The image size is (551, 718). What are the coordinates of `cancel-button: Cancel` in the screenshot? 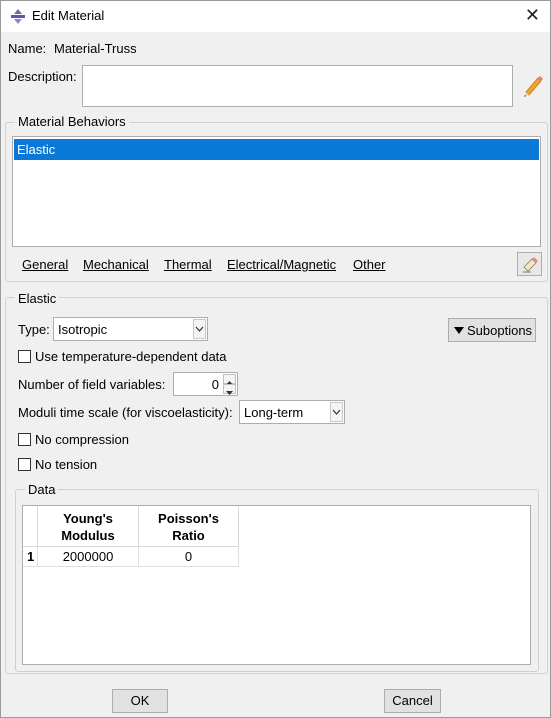 It's located at (412, 701).